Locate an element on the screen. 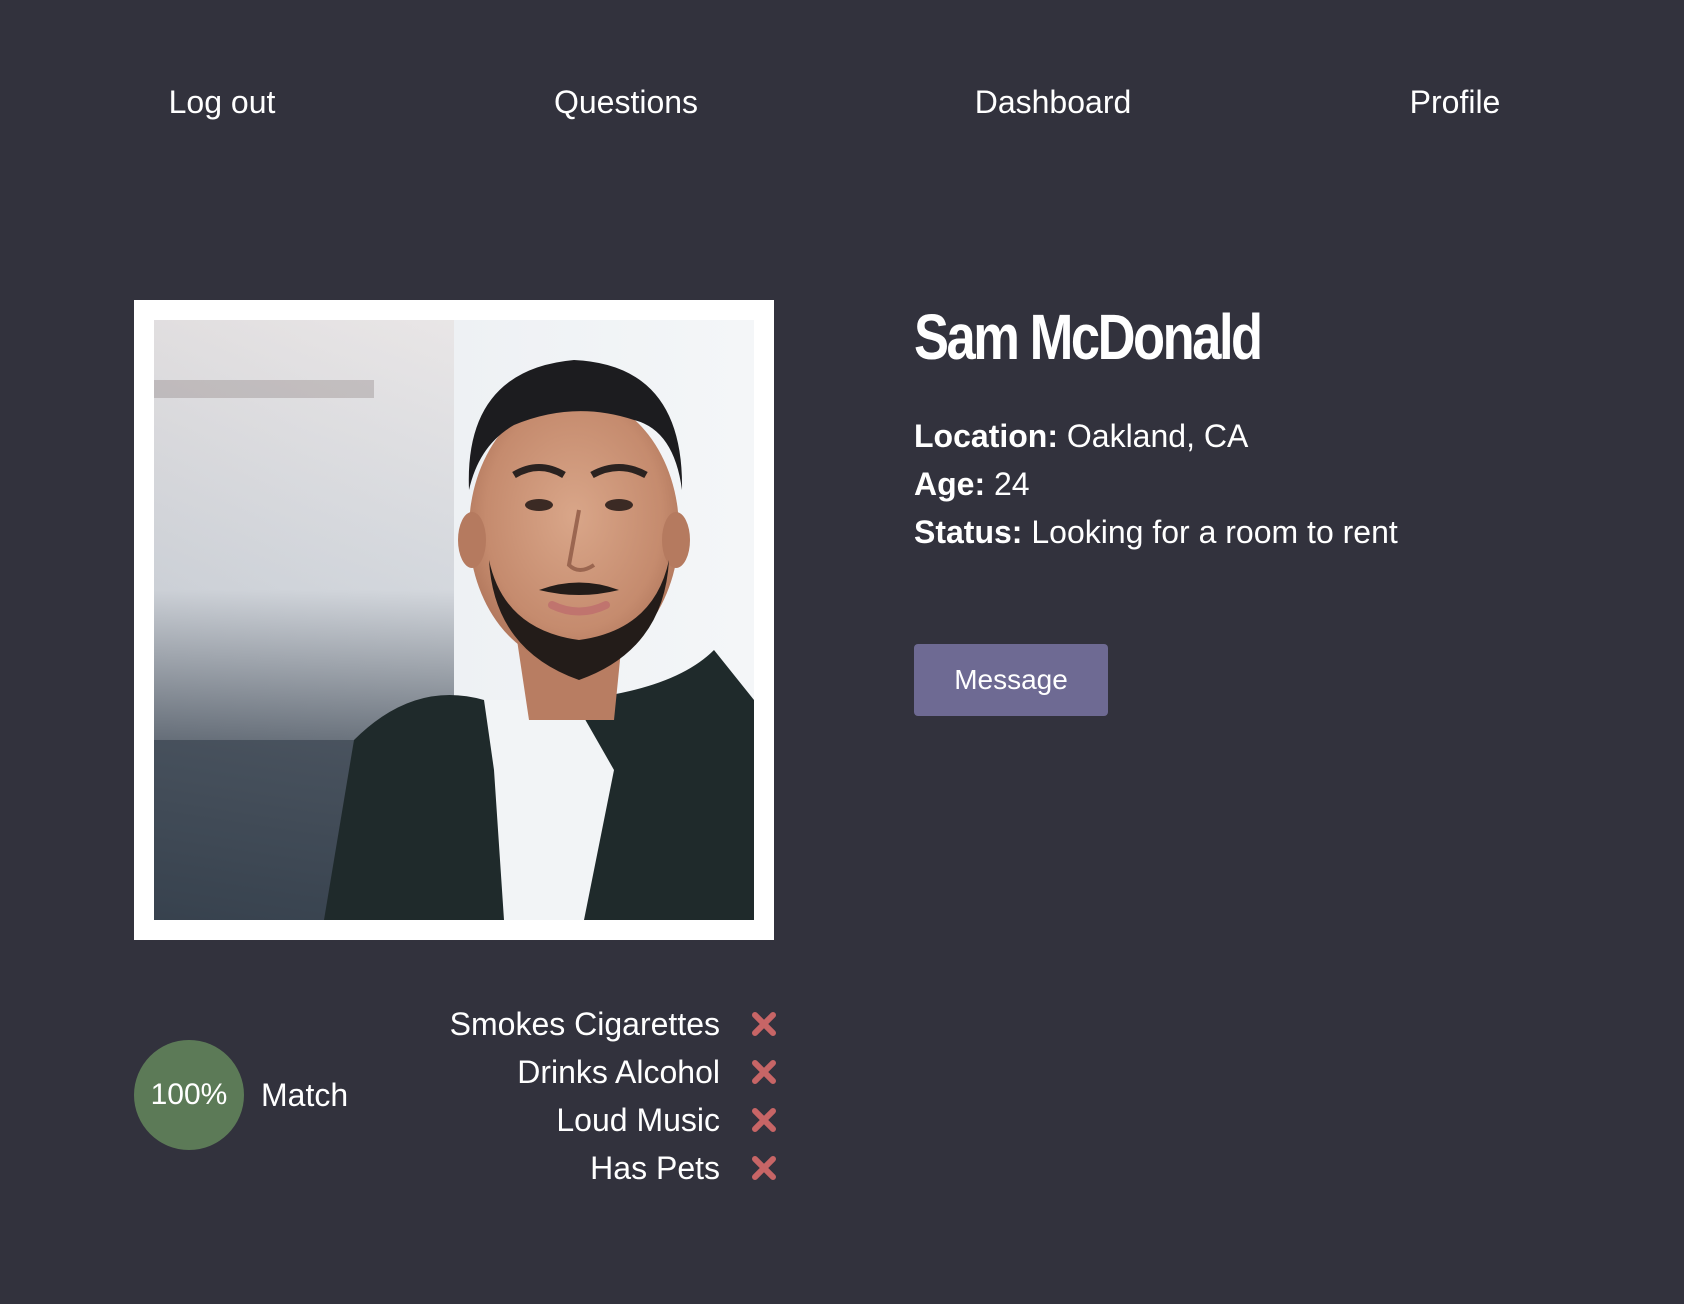  nav-questions: Questions is located at coordinates (626, 102).